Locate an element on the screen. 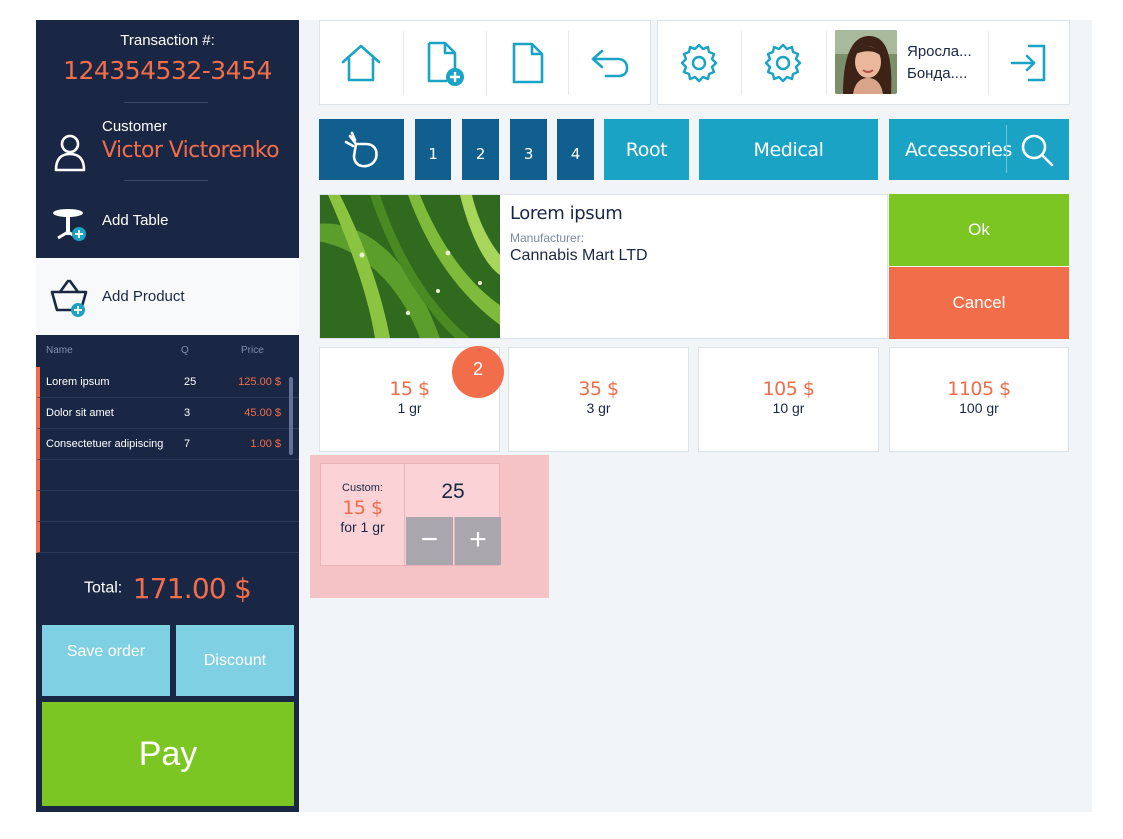  increase-quantity-button: + is located at coordinates (477, 541).